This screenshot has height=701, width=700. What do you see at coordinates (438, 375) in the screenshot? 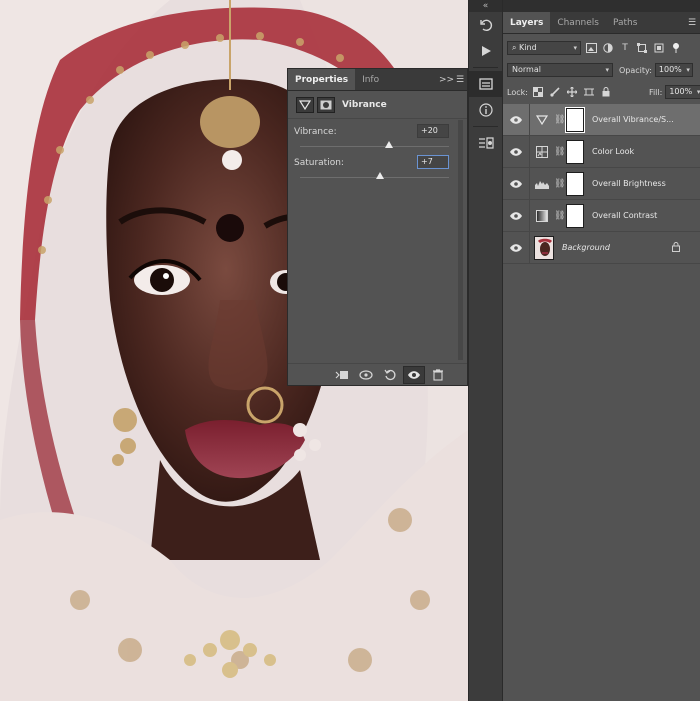
I see `delete-layer-icon` at bounding box center [438, 375].